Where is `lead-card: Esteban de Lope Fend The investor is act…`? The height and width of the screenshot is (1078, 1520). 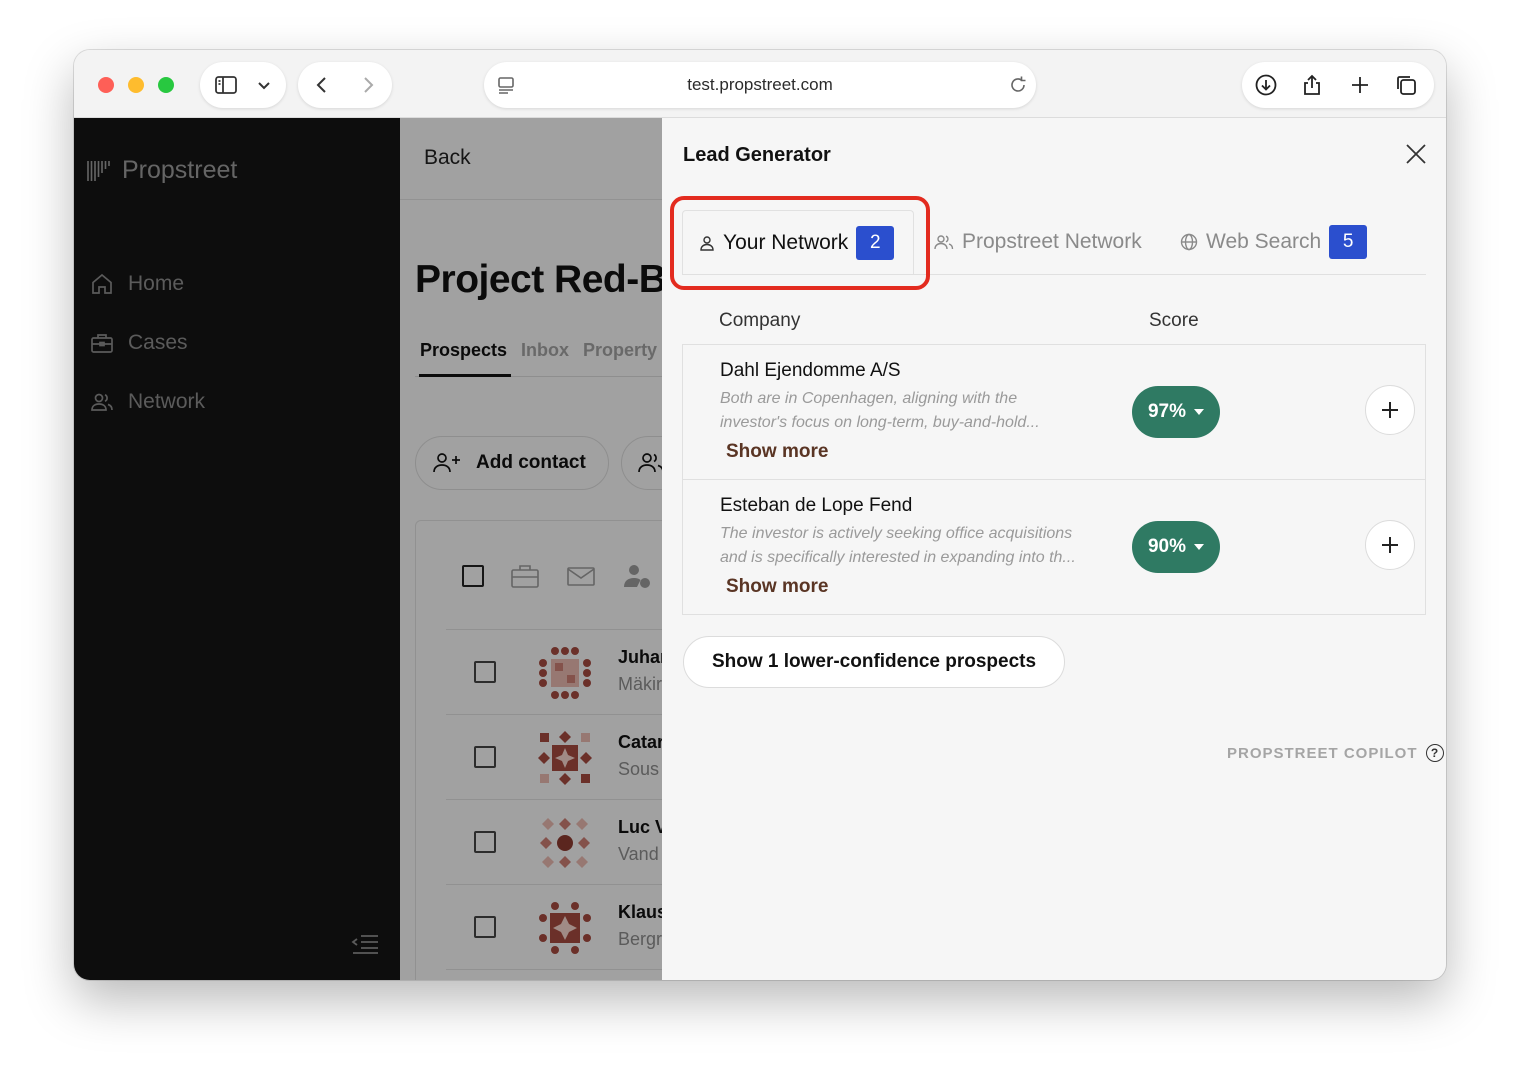 lead-card: Esteban de Lope Fend The investor is act… is located at coordinates (1054, 547).